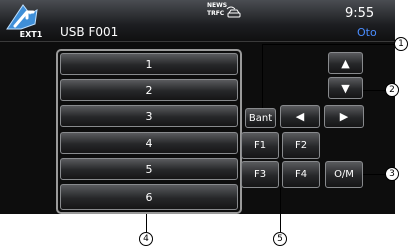  I want to click on up-arrow-button: ▲, so click(345, 63).